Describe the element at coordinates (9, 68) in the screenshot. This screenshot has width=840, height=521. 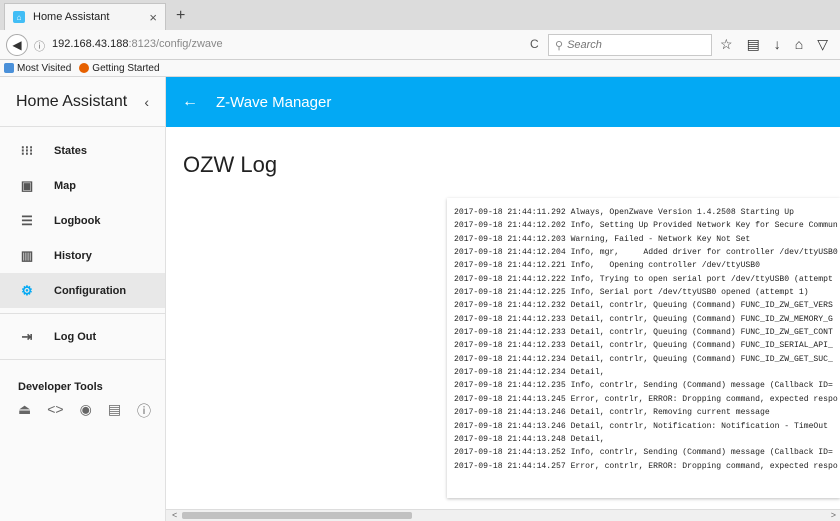
I see `folder-icon` at that location.